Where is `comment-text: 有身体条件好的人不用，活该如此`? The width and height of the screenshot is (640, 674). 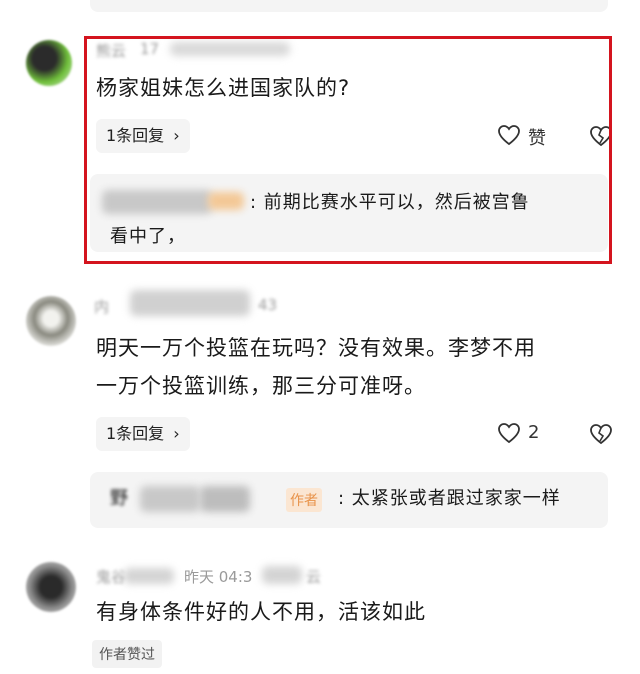
comment-text: 有身体条件好的人不用，活该如此 is located at coordinates (261, 612).